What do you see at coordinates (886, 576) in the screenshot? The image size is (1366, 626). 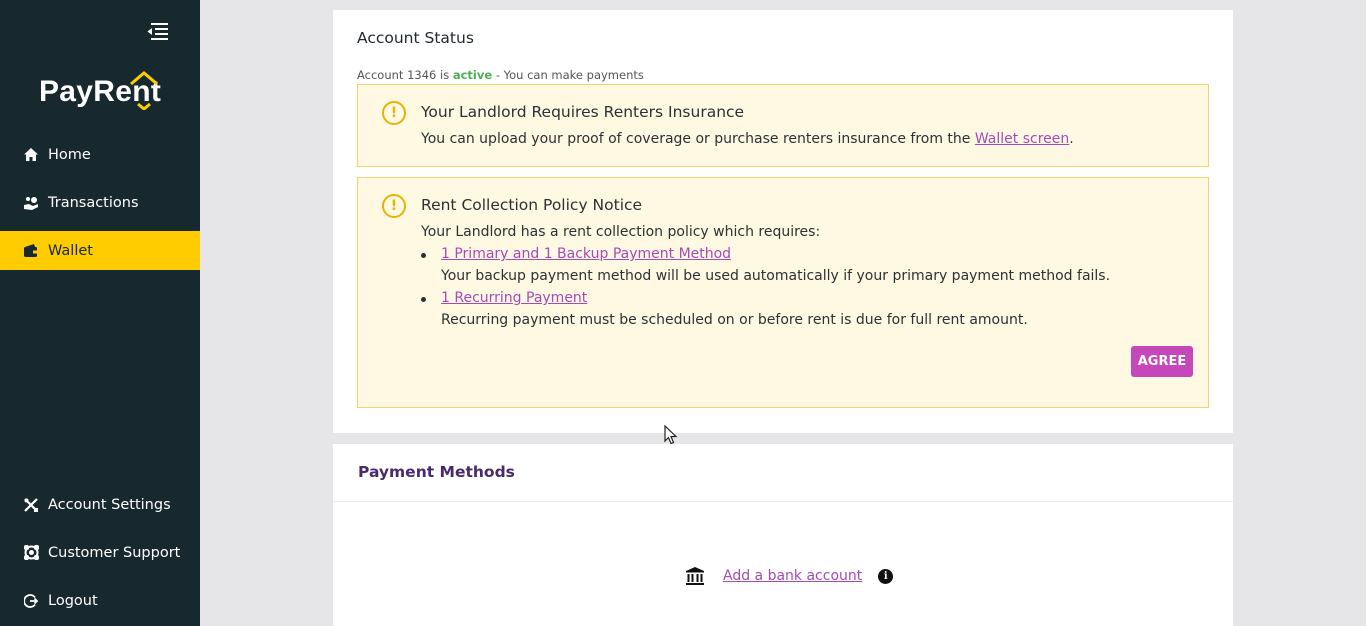 I see `info-icon: i` at bounding box center [886, 576].